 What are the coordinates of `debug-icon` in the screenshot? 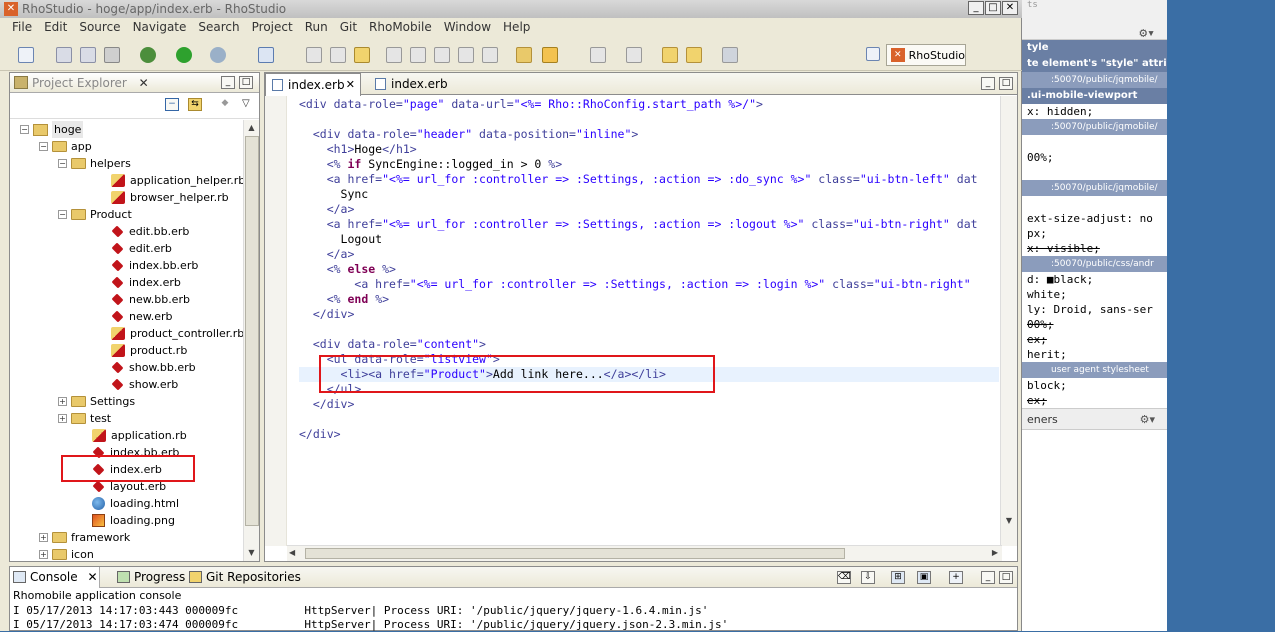 It's located at (148, 55).